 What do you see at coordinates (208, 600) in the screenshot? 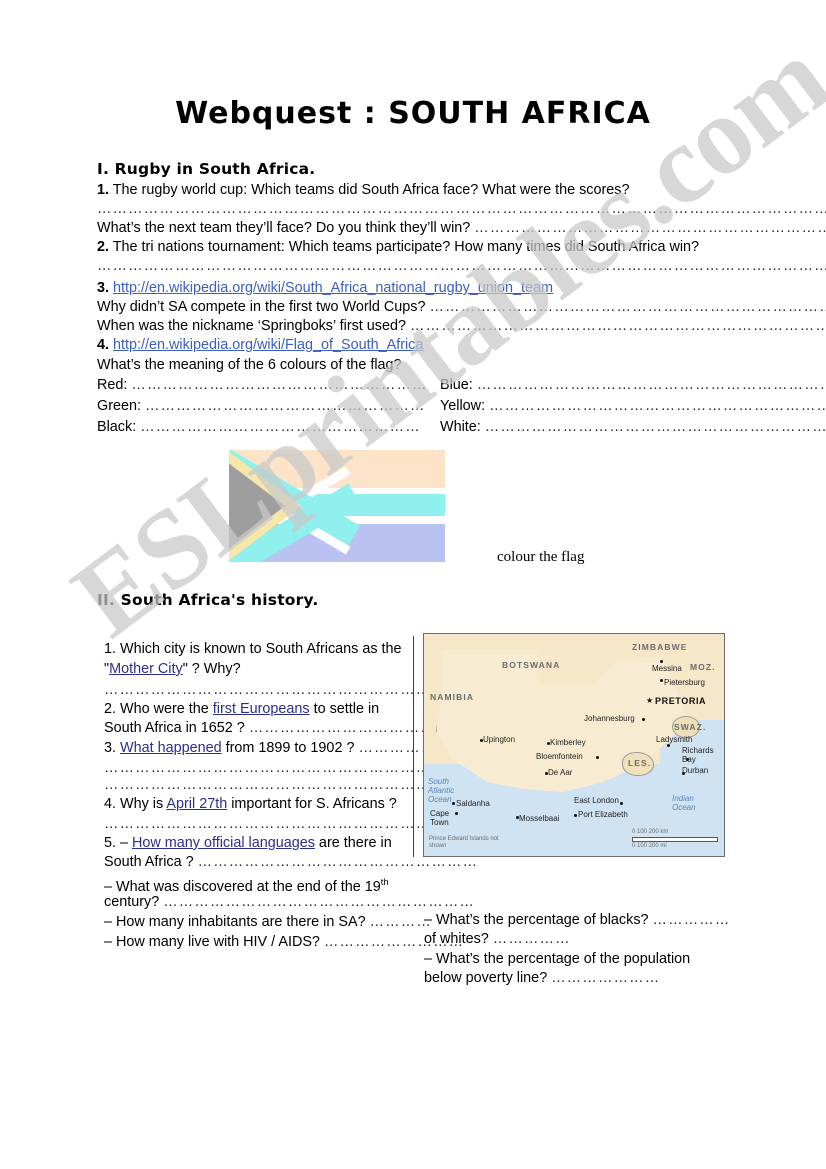
I see `section-2-heading: II. South Africa's history.` at bounding box center [208, 600].